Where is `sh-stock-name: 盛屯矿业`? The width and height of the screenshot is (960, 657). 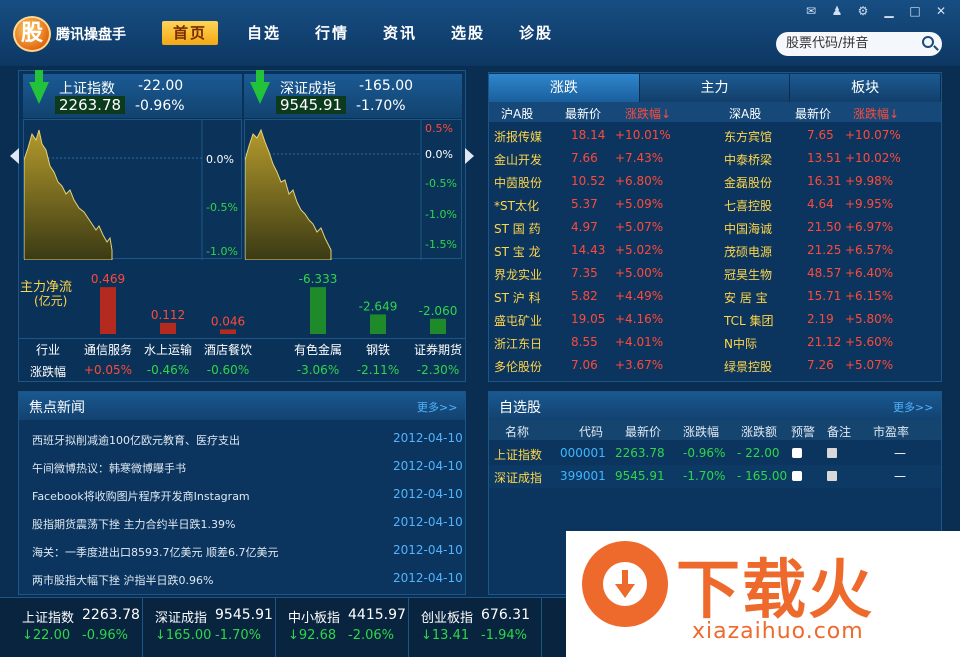 sh-stock-name: 盛屯矿业 is located at coordinates (518, 320).